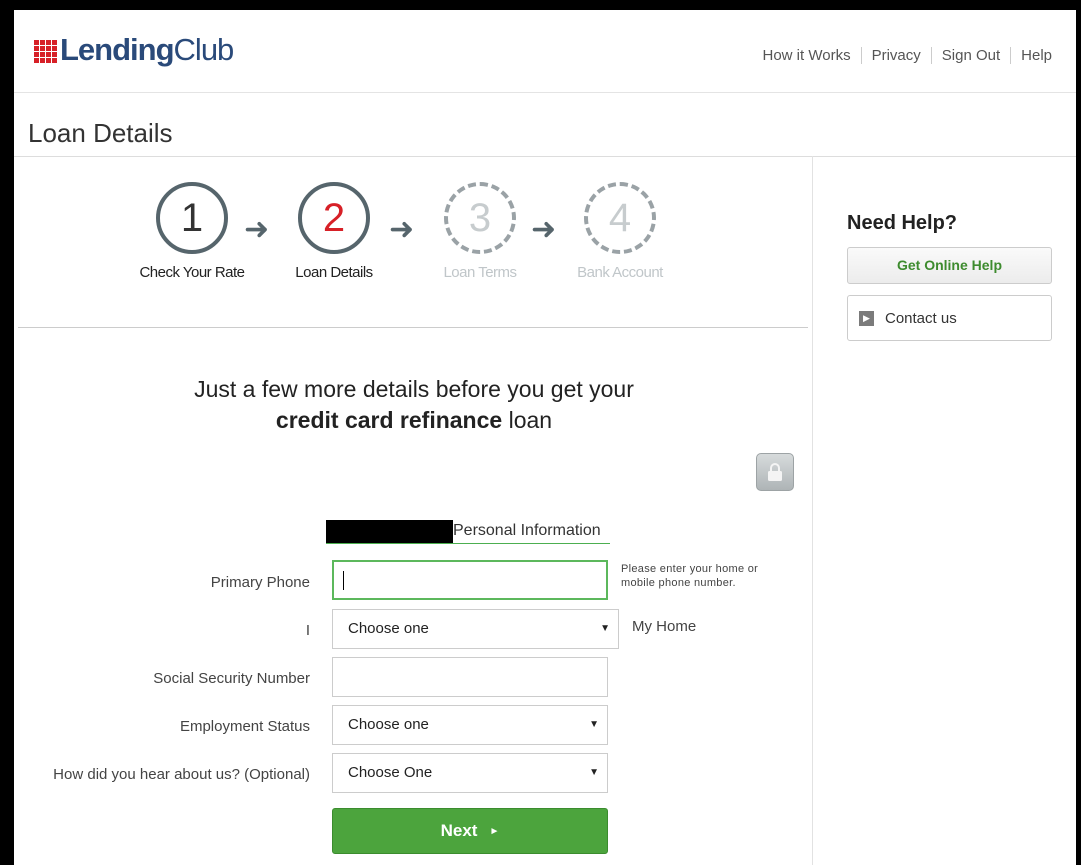  I want to click on primary-phone-label: Primary Phone, so click(260, 582).